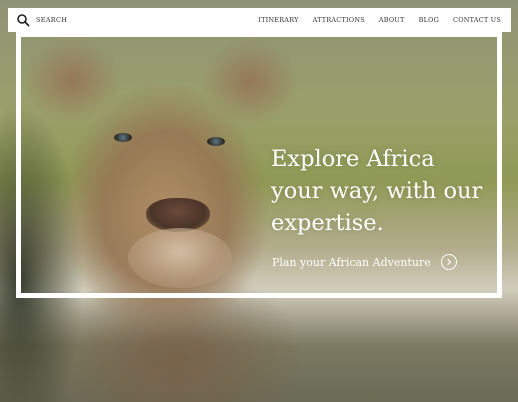 The height and width of the screenshot is (402, 518). I want to click on chevron-right-circle-icon, so click(448, 262).